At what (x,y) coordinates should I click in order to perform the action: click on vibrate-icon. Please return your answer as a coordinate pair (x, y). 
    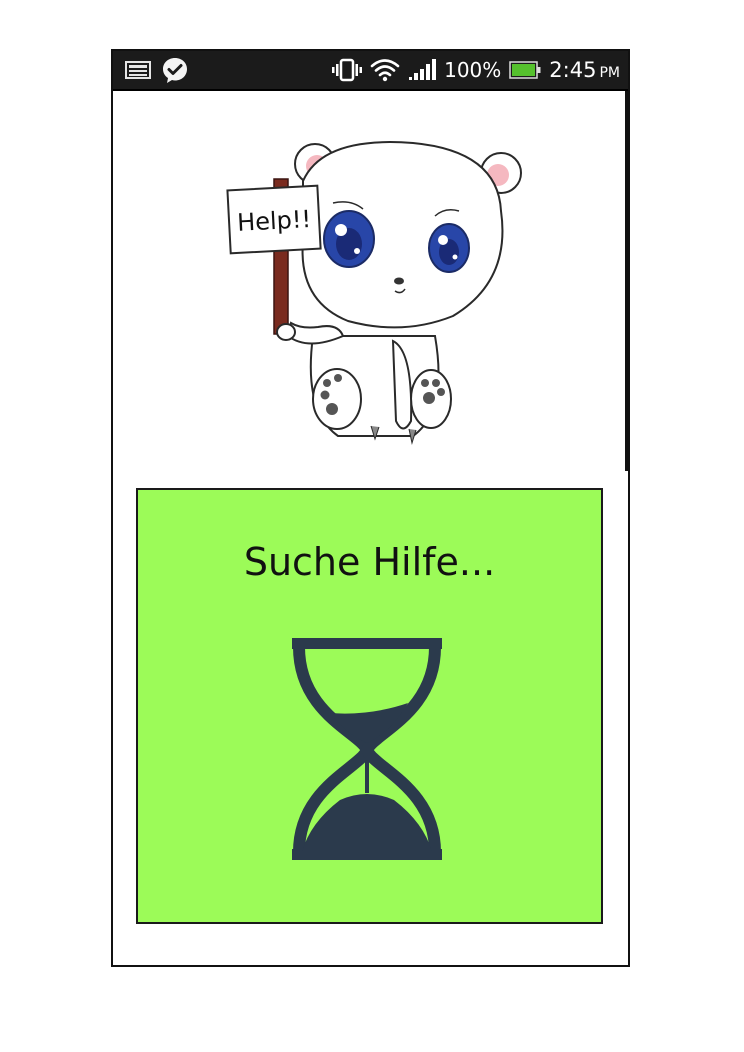
    Looking at the image, I should click on (347, 70).